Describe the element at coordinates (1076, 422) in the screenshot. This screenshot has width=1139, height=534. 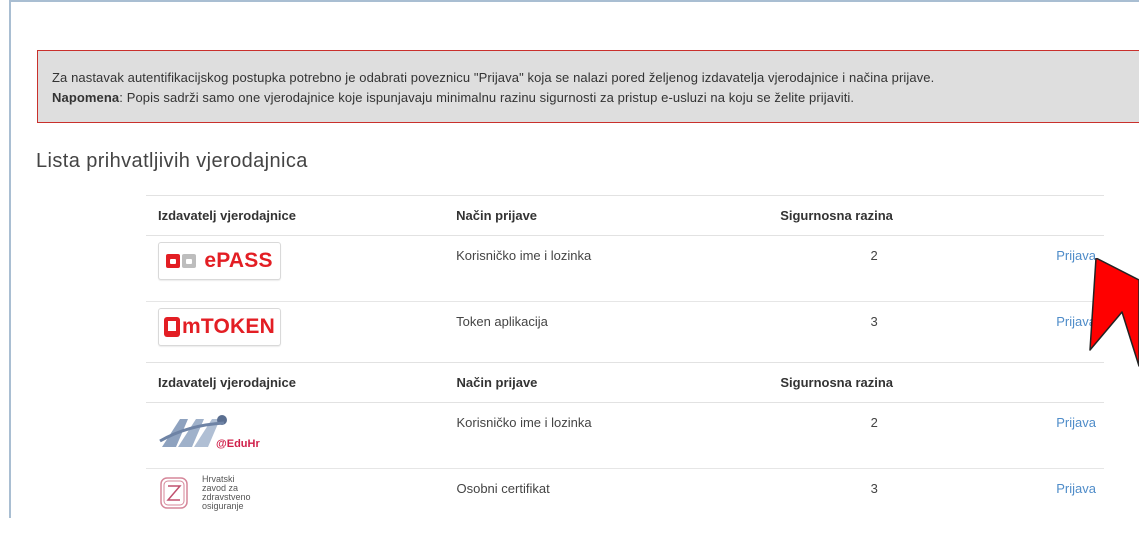
I see `prijava-link-aai: Prijava` at that location.